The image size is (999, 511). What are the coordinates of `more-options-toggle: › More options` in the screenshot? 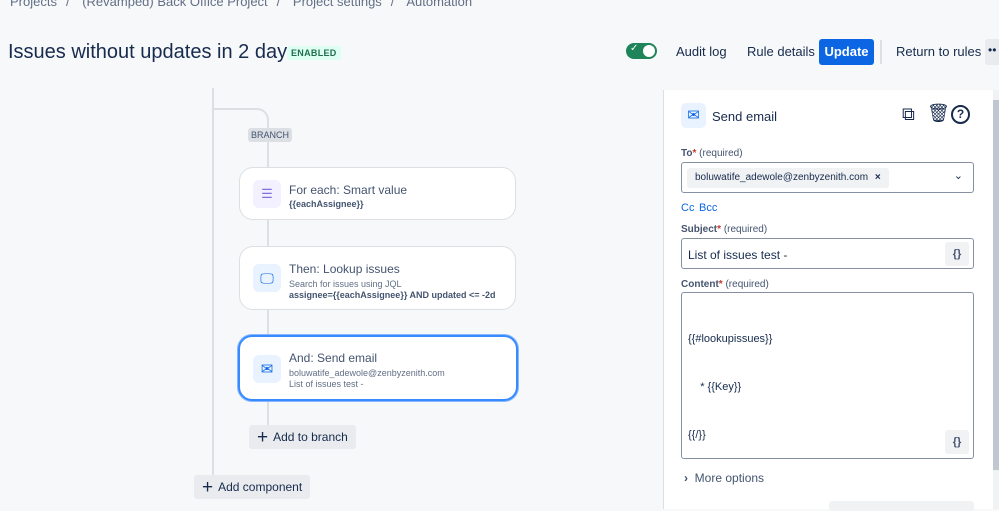 It's located at (724, 478).